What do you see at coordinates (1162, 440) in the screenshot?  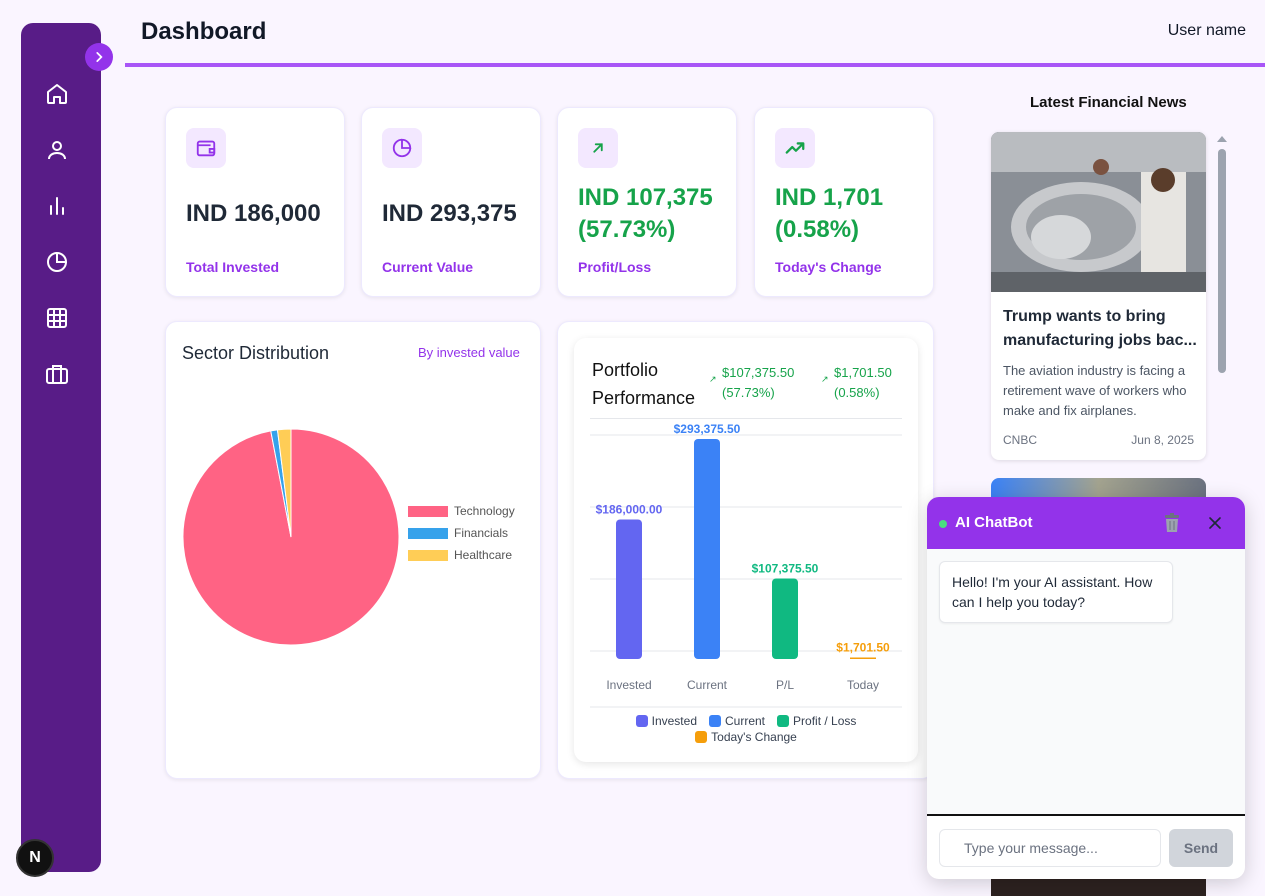 I see `news-date: Jun 8, 2025` at bounding box center [1162, 440].